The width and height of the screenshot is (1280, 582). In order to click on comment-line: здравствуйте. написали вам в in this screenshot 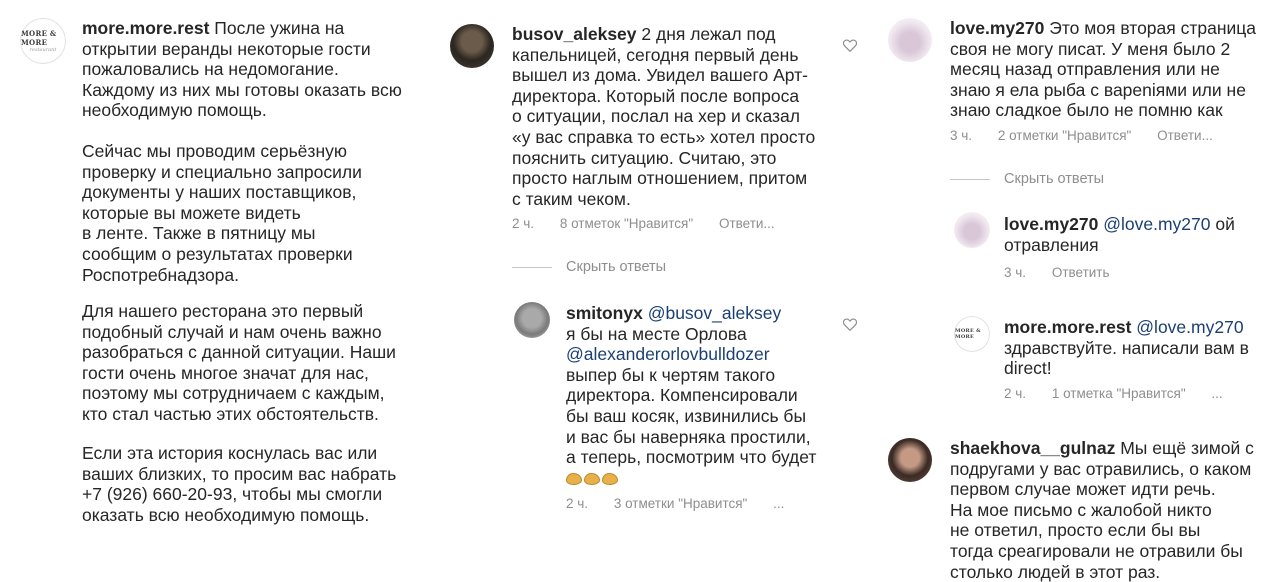, I will do `click(1126, 347)`.